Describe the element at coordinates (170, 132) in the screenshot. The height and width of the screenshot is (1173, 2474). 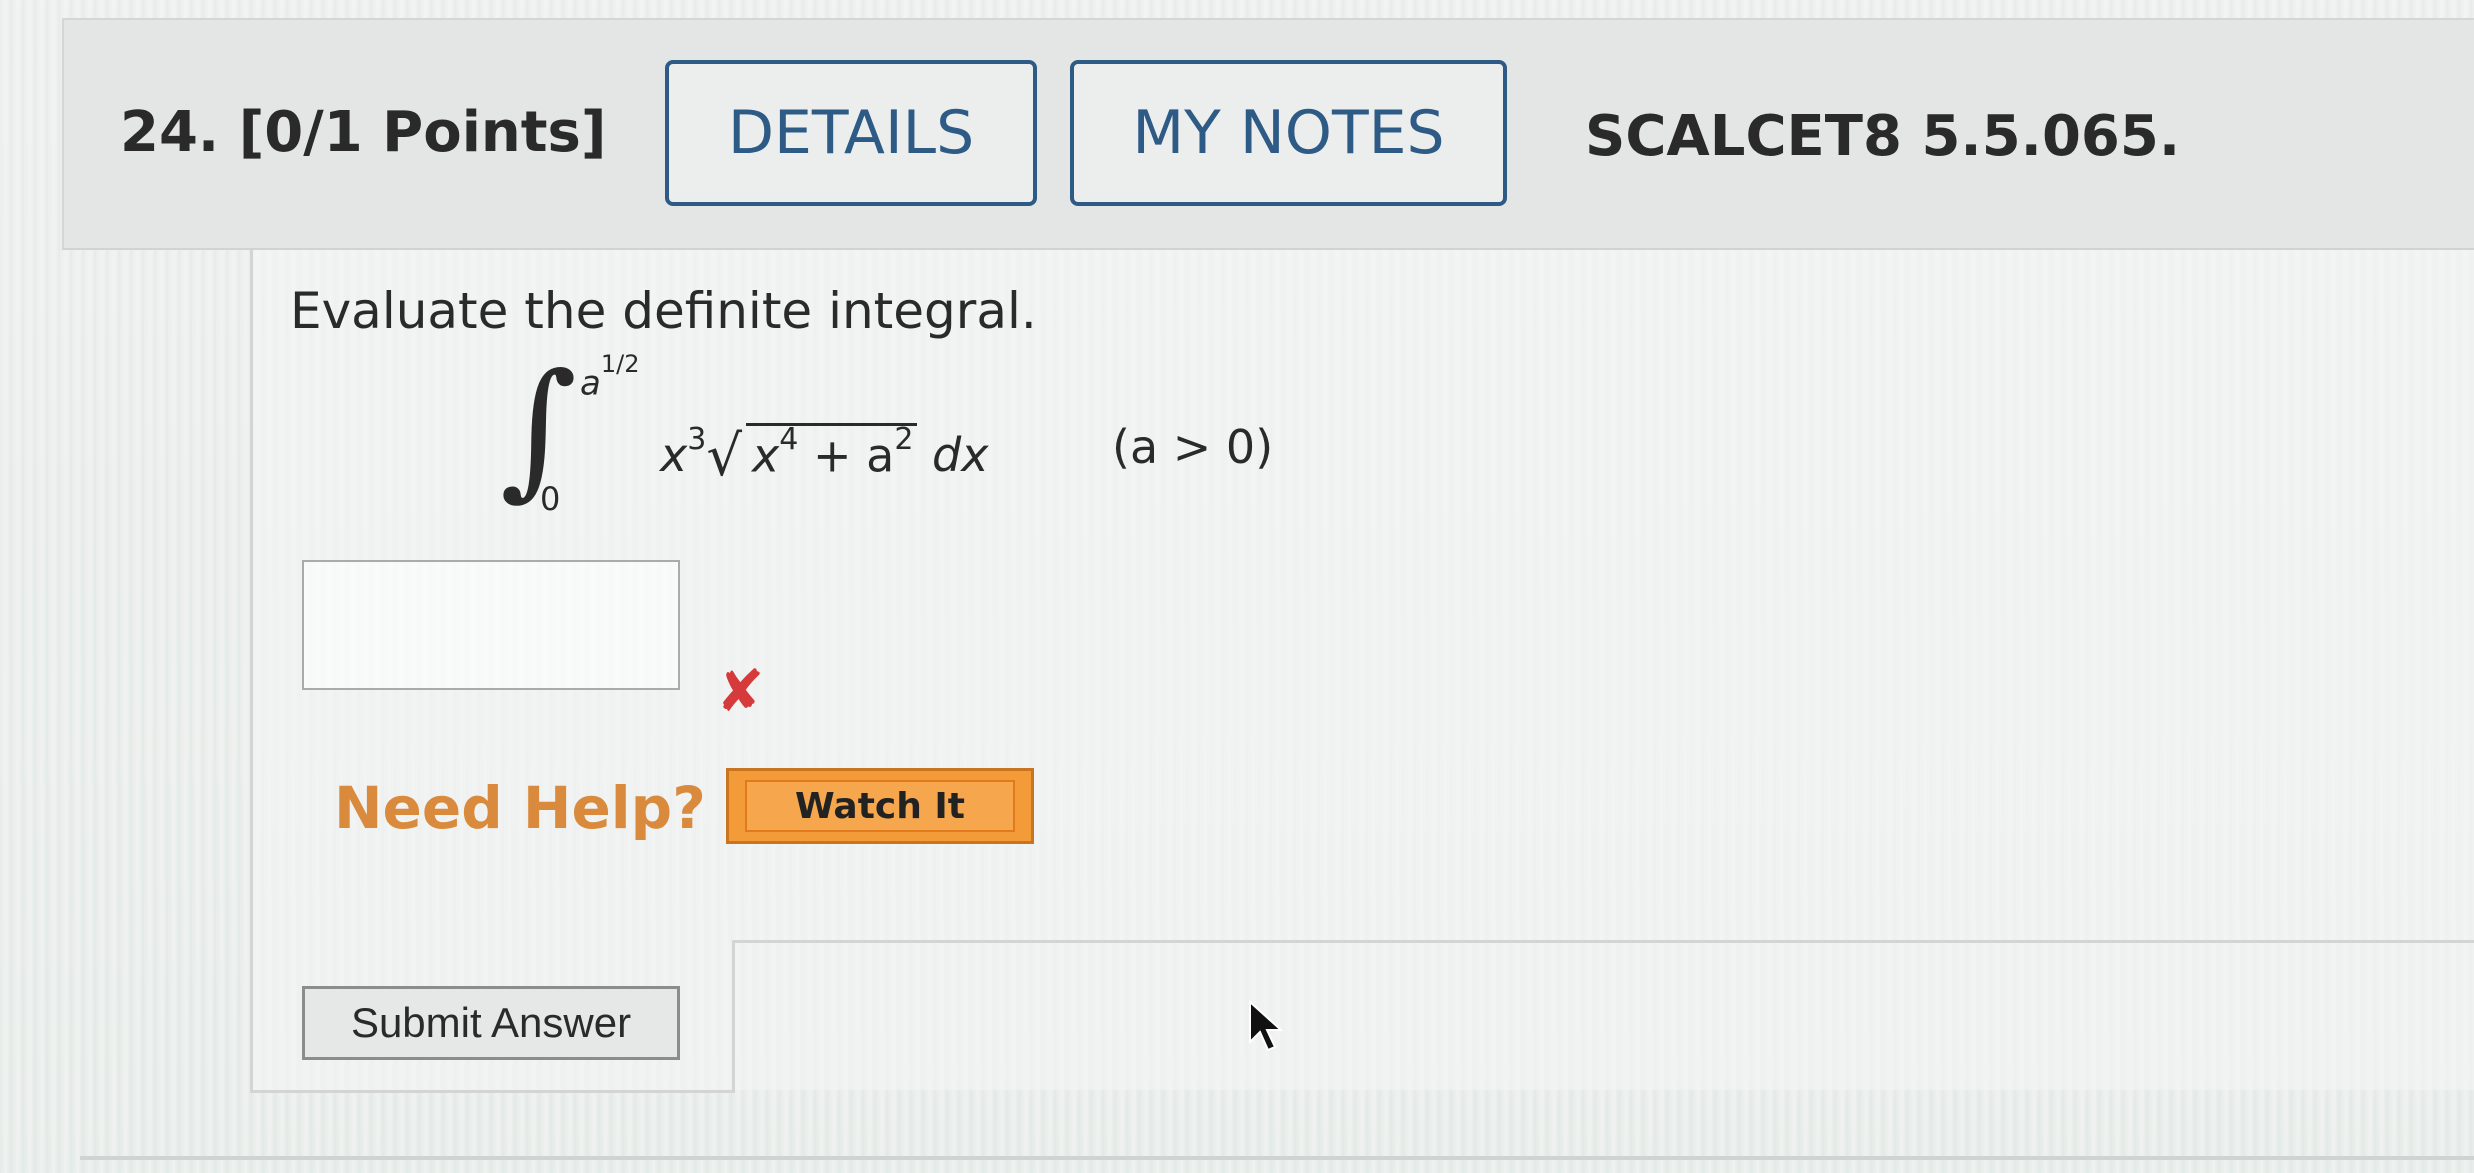
I see `question-number: 24.` at that location.